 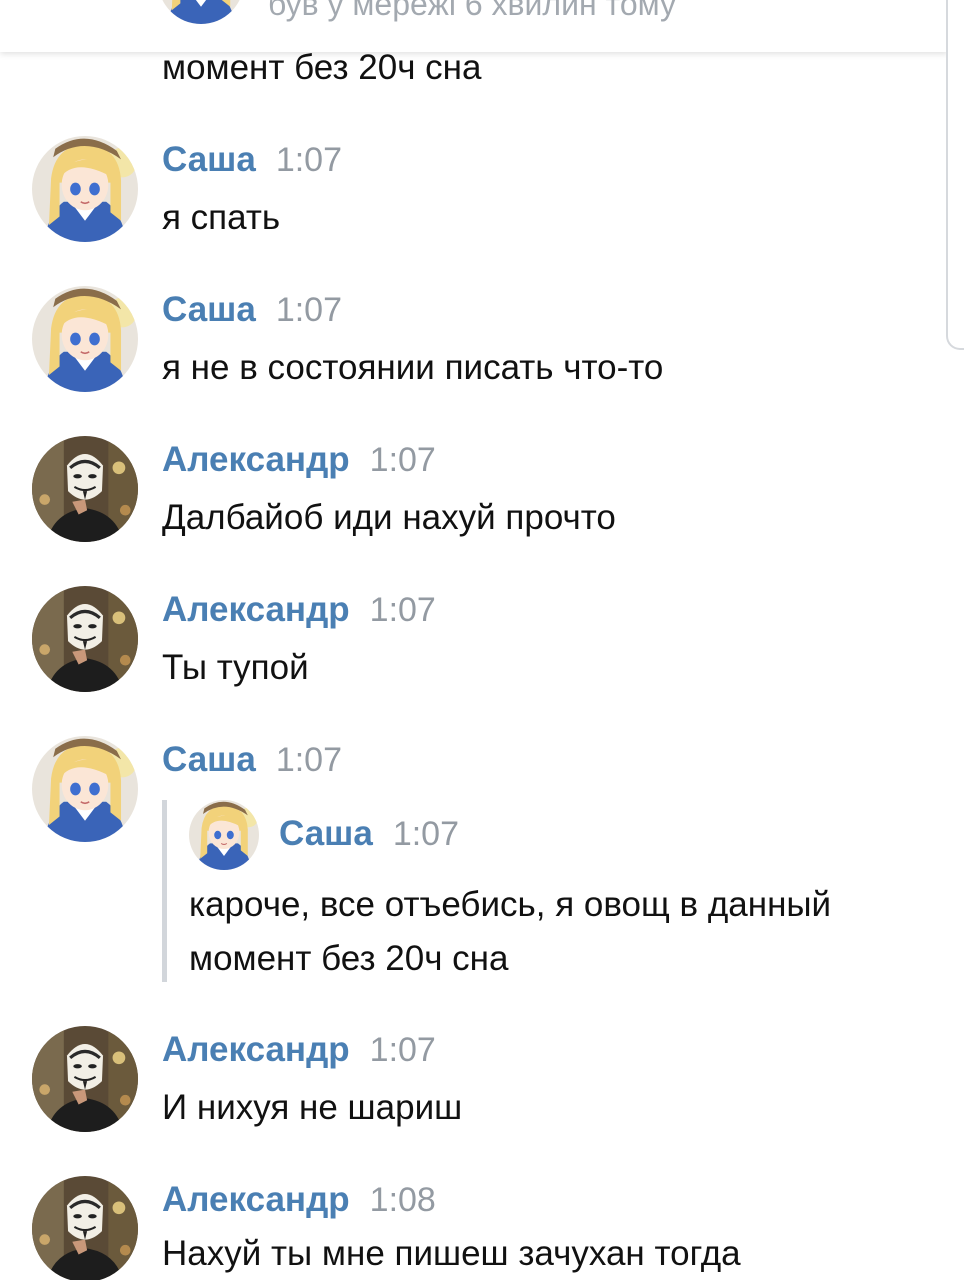 I want to click on scrollbar, so click(x=955, y=175).